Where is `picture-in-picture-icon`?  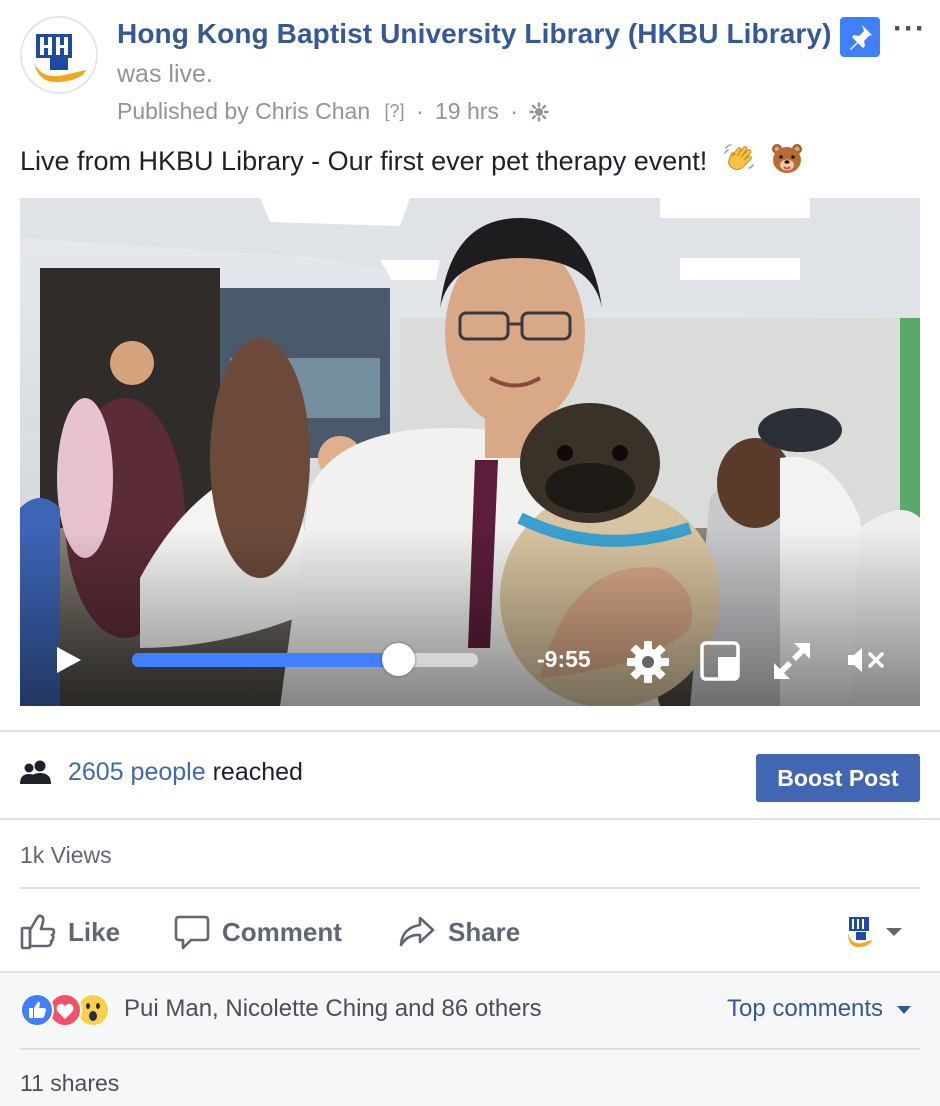
picture-in-picture-icon is located at coordinates (720, 663).